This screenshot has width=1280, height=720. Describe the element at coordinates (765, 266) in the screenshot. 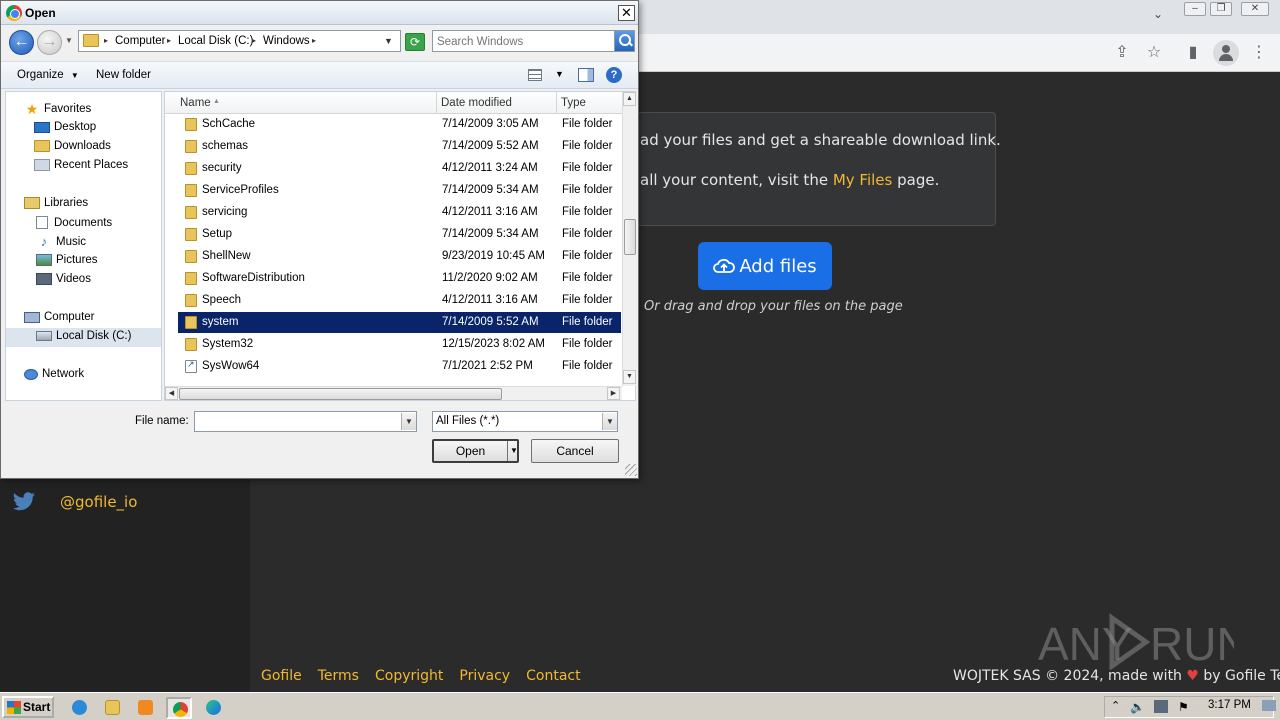

I see `add-files-button: Add files` at that location.